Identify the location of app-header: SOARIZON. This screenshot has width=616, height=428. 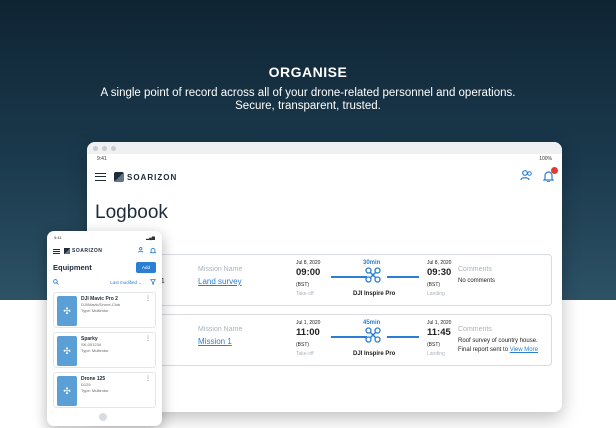
(324, 177).